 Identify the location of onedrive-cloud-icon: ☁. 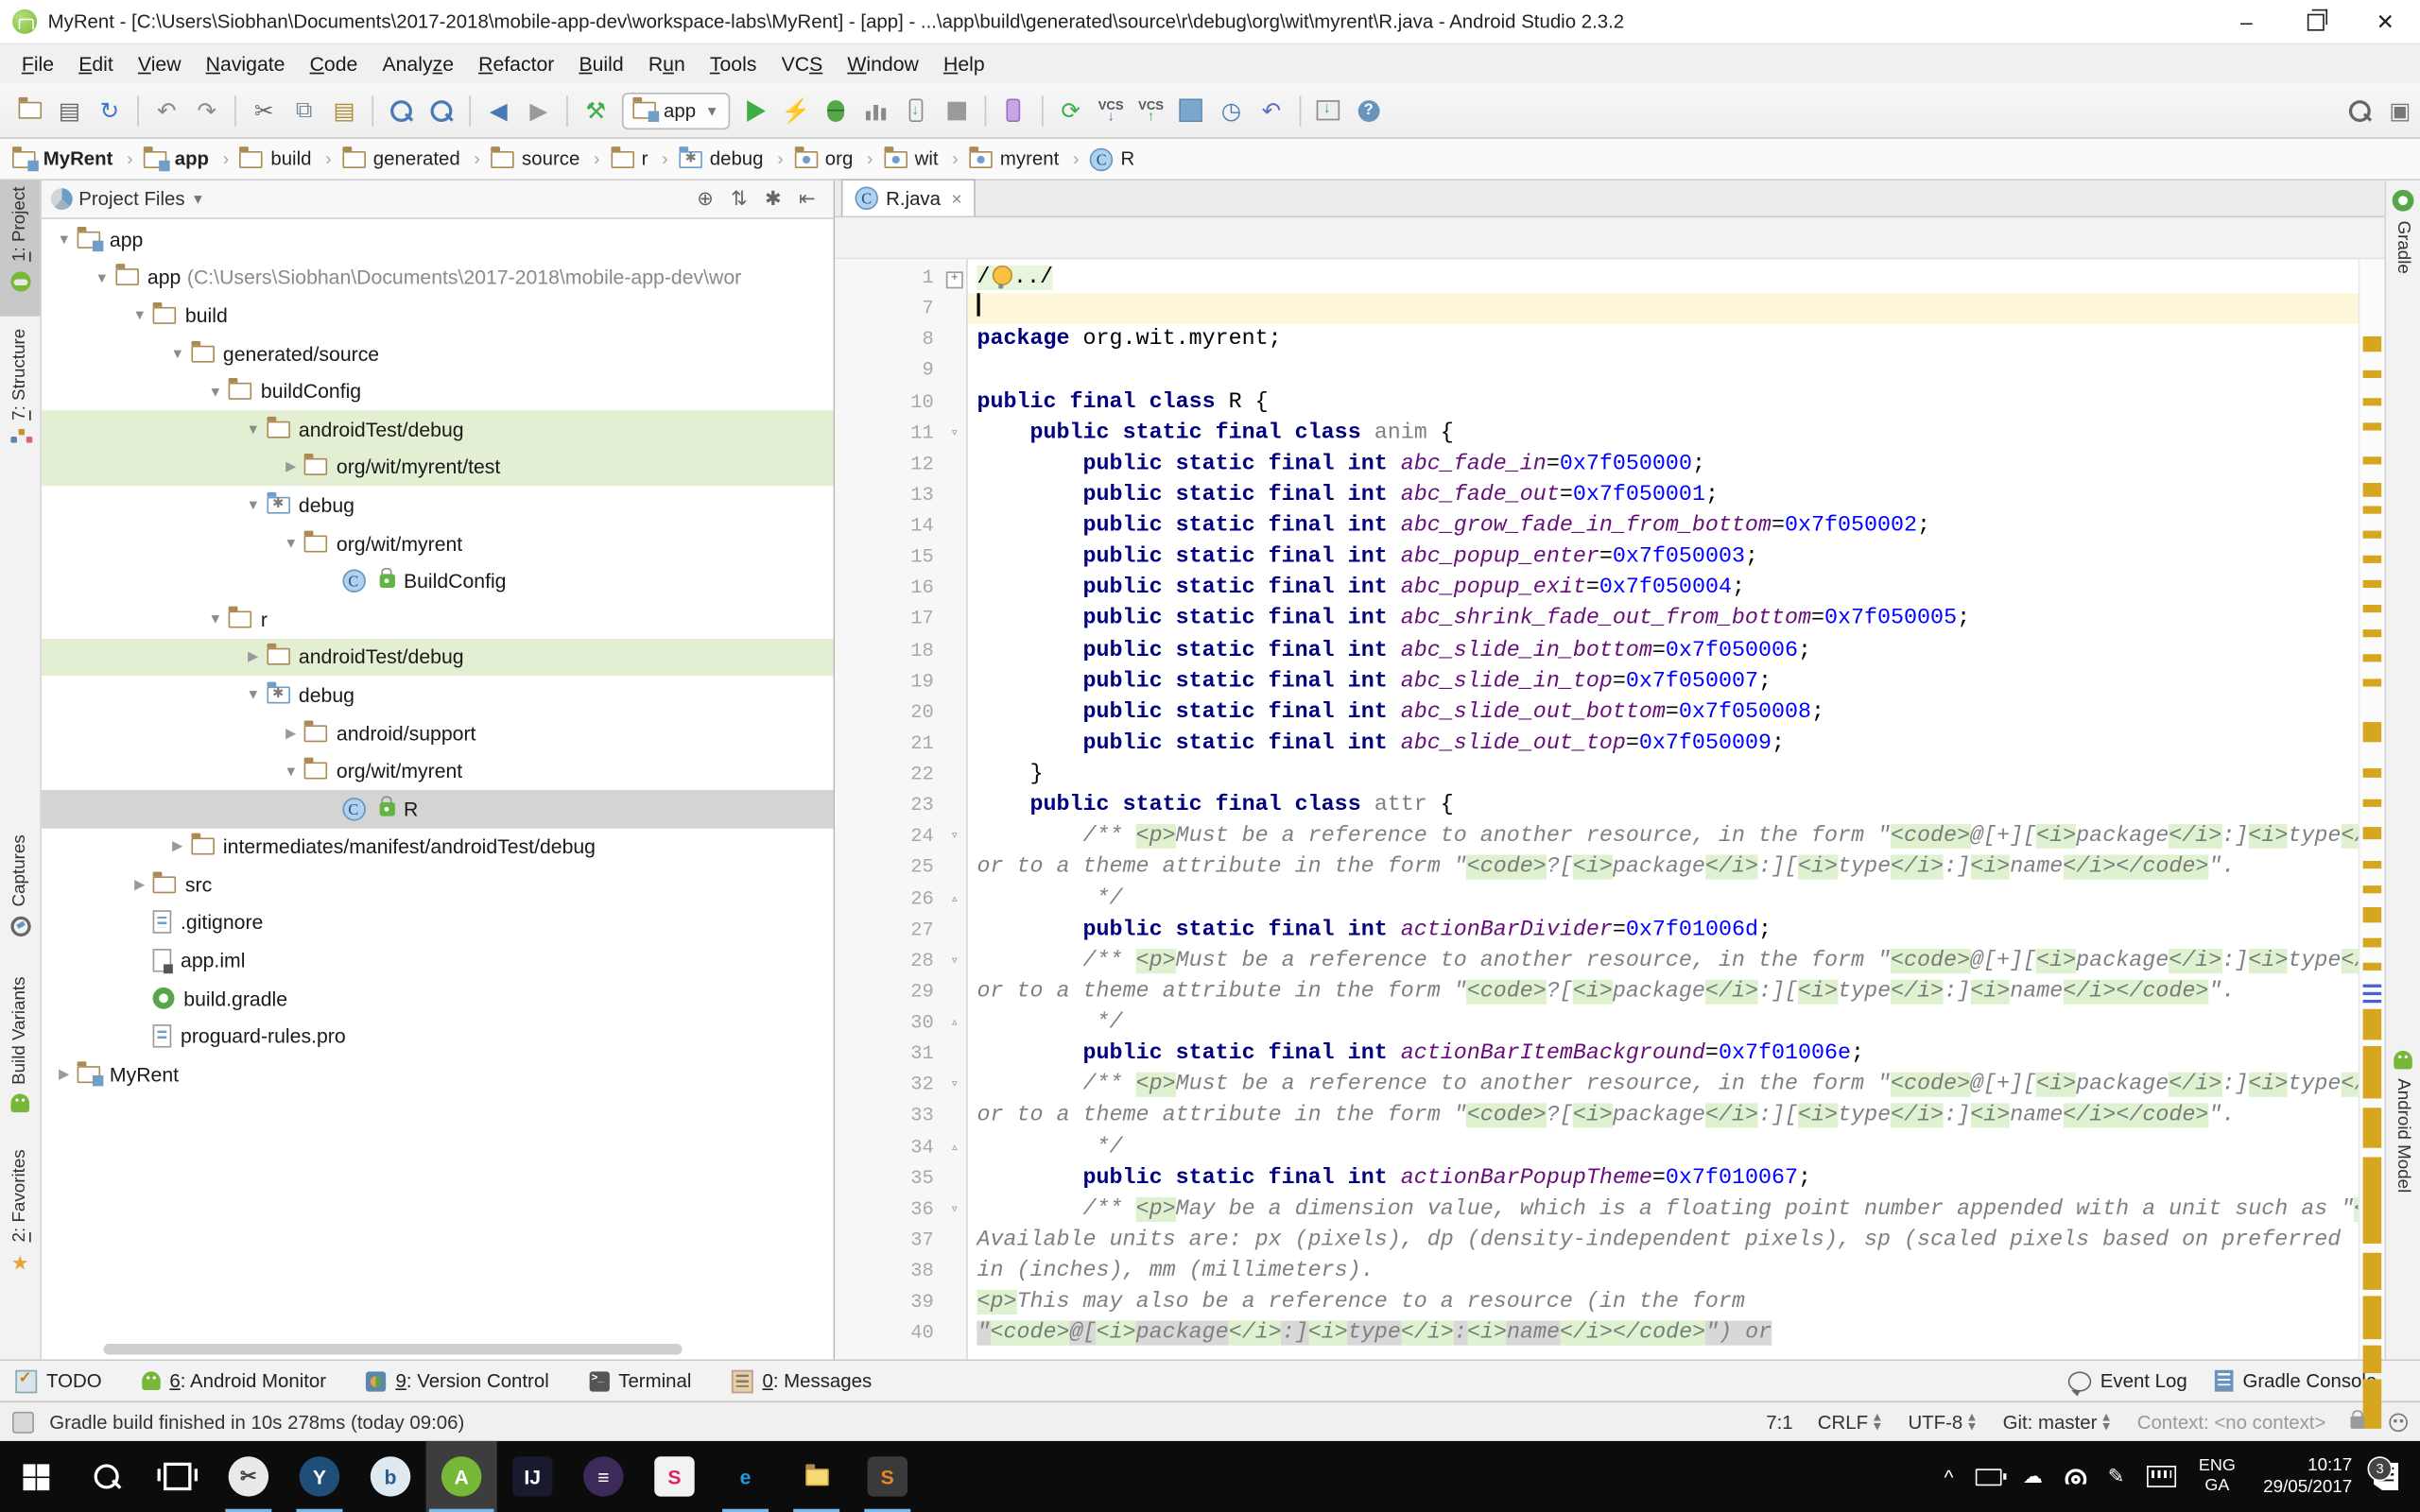
(2033, 1476).